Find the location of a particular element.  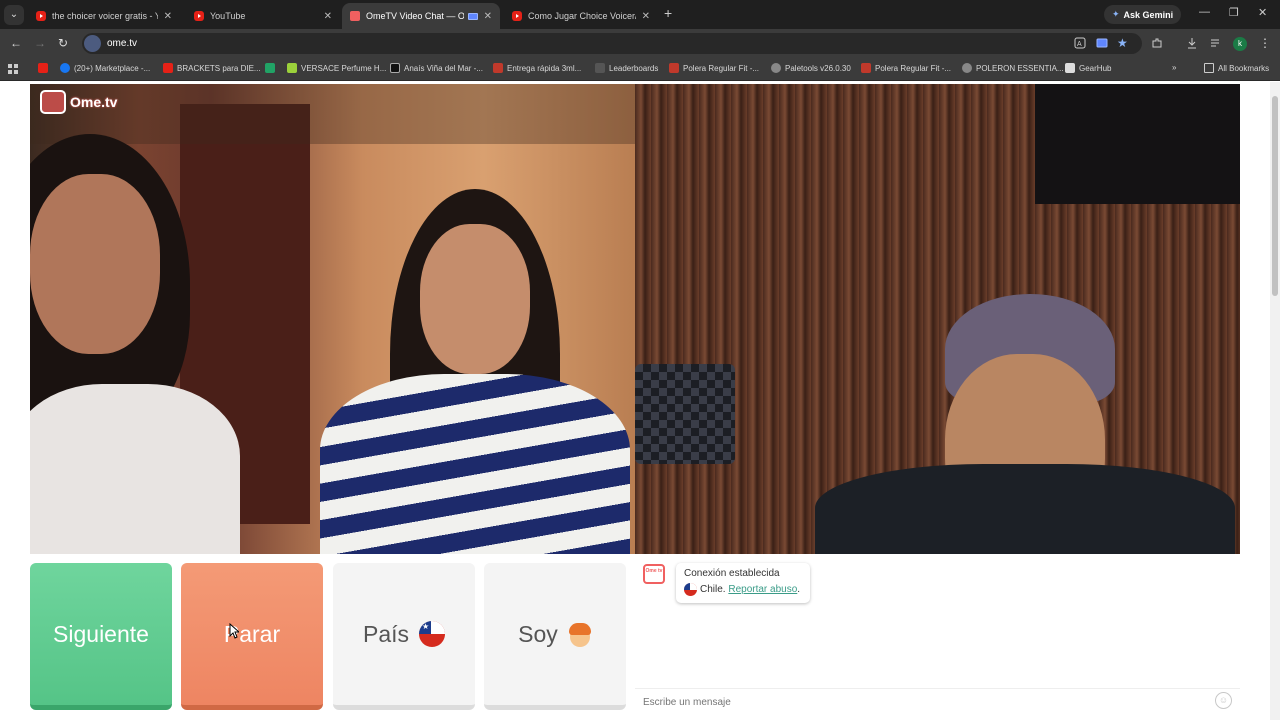

cast-icon is located at coordinates (1102, 43).